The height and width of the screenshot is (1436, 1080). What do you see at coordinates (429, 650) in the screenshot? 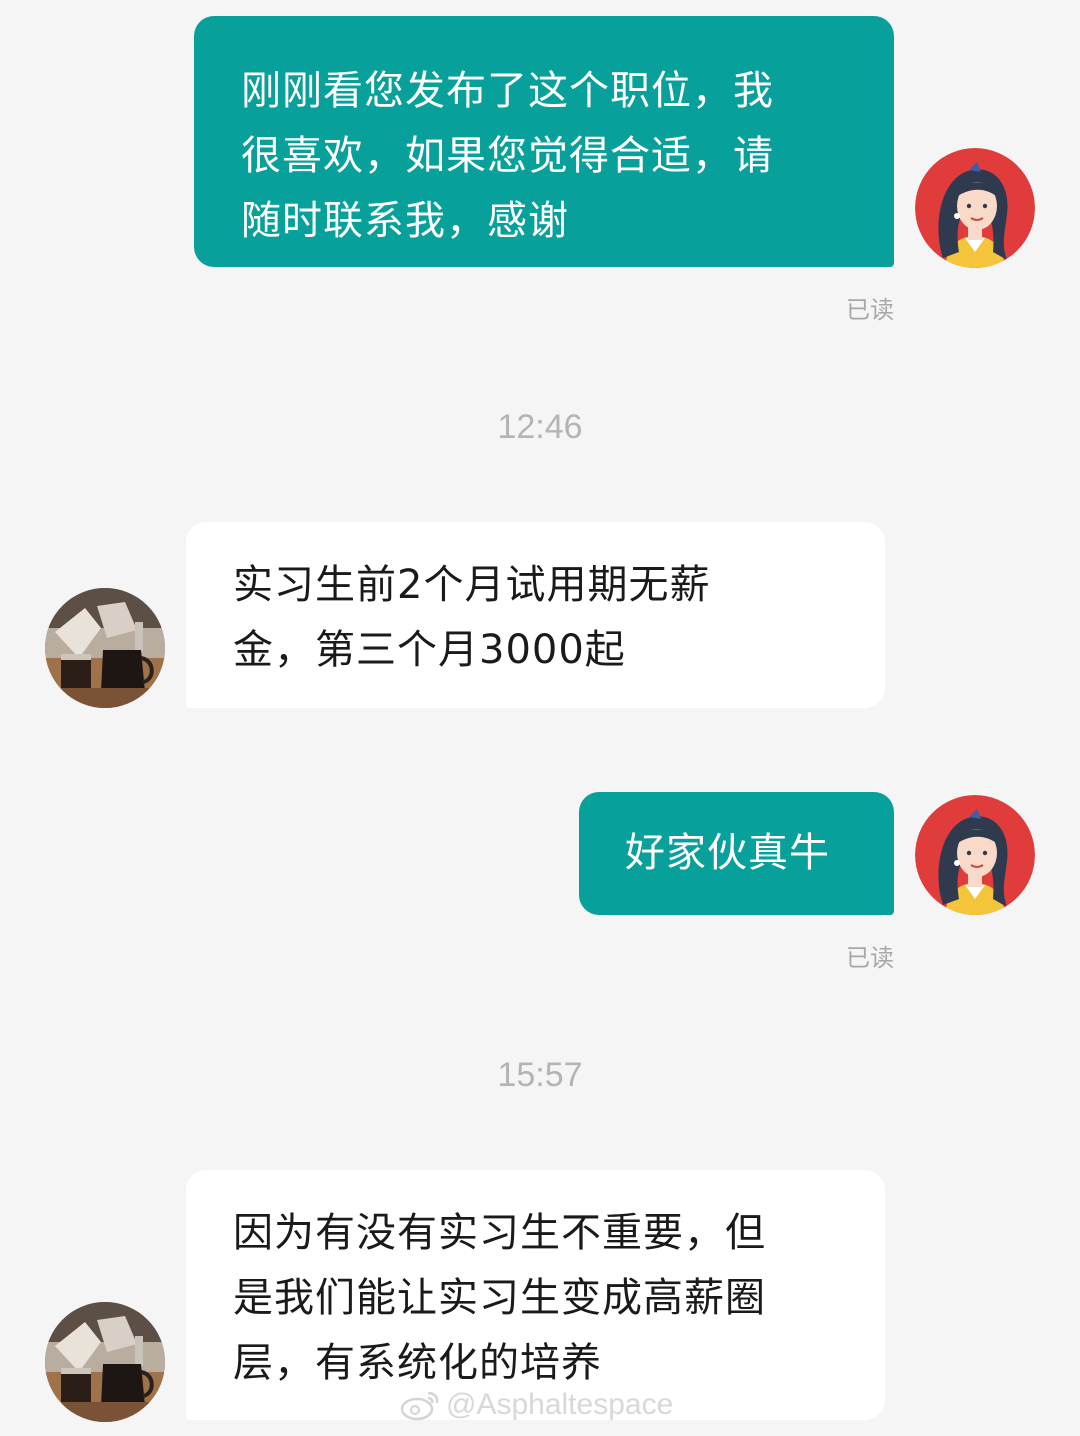
I see `message-text: 金，第三个月3000起` at bounding box center [429, 650].